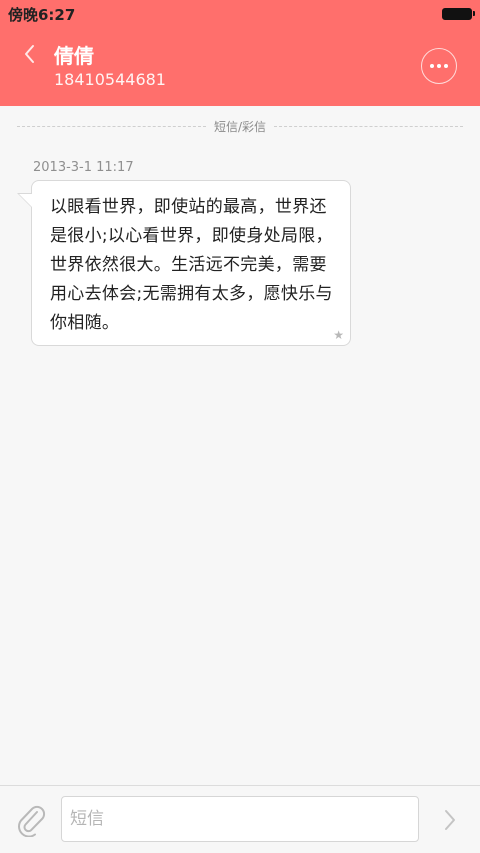  I want to click on star-icon: ★, so click(338, 335).